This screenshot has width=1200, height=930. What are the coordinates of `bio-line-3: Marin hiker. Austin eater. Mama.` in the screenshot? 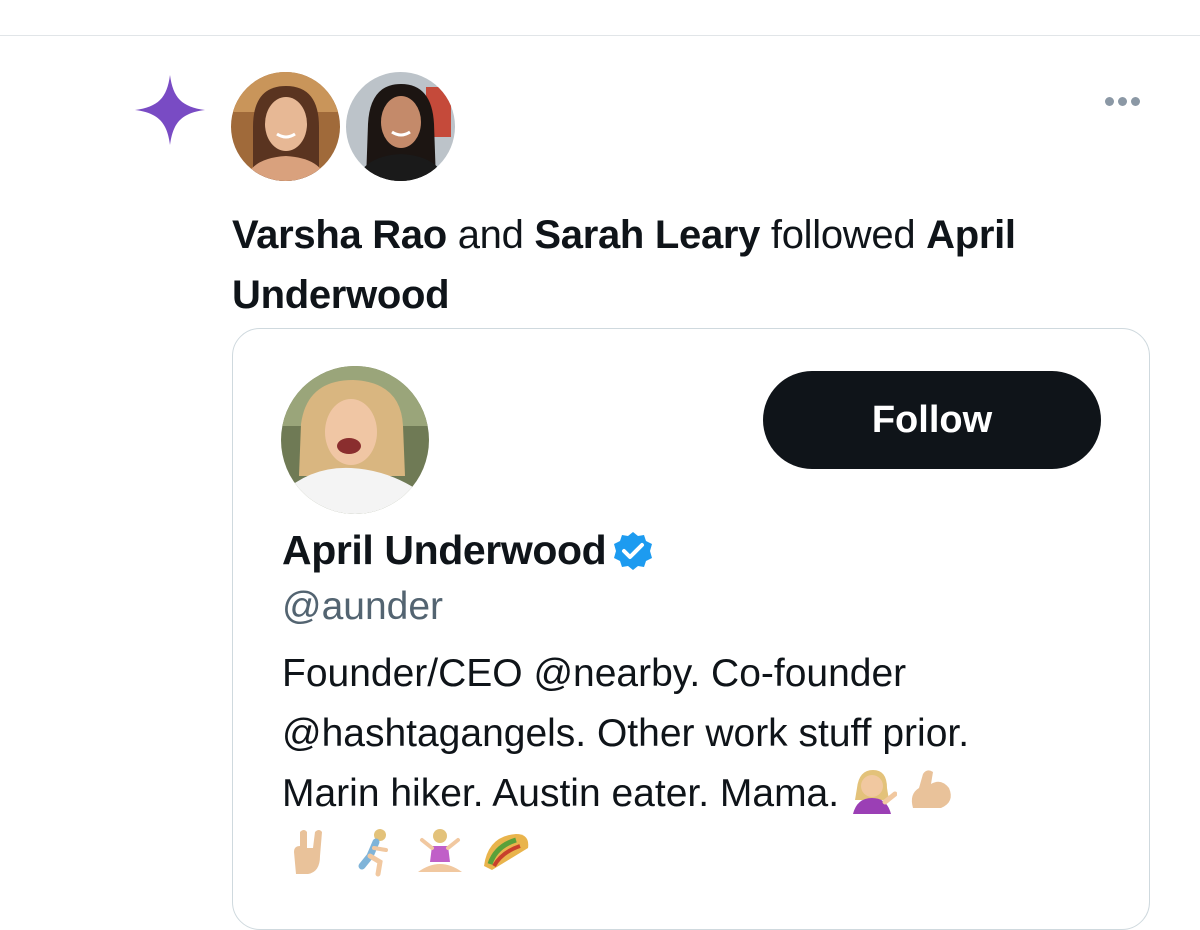 It's located at (702, 794).